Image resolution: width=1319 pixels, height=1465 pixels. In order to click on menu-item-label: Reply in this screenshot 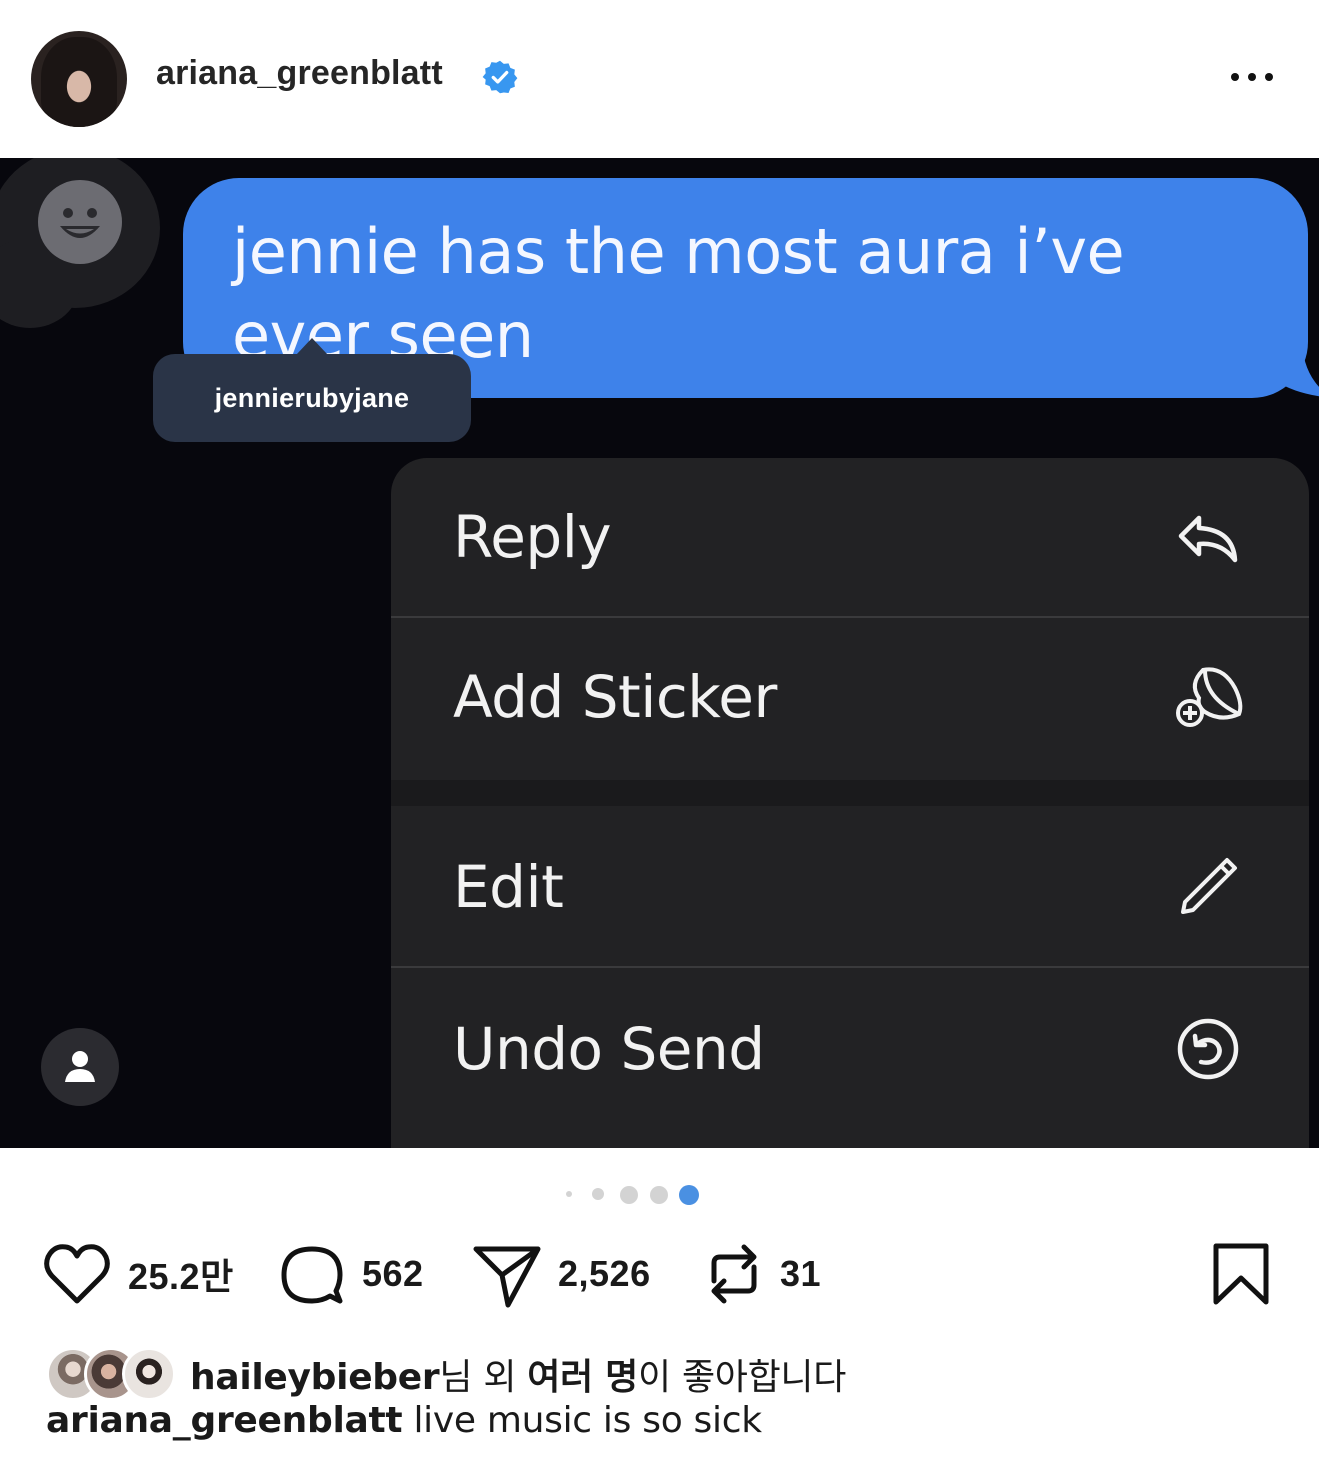, I will do `click(532, 537)`.